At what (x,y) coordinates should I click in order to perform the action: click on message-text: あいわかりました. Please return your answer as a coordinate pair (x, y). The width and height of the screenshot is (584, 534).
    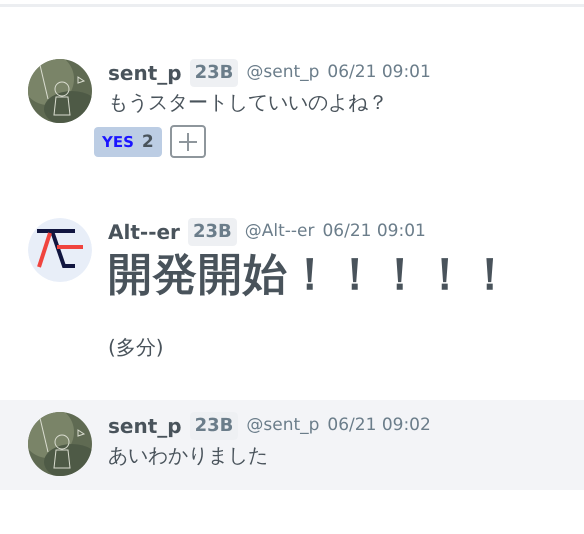
    Looking at the image, I should click on (188, 455).